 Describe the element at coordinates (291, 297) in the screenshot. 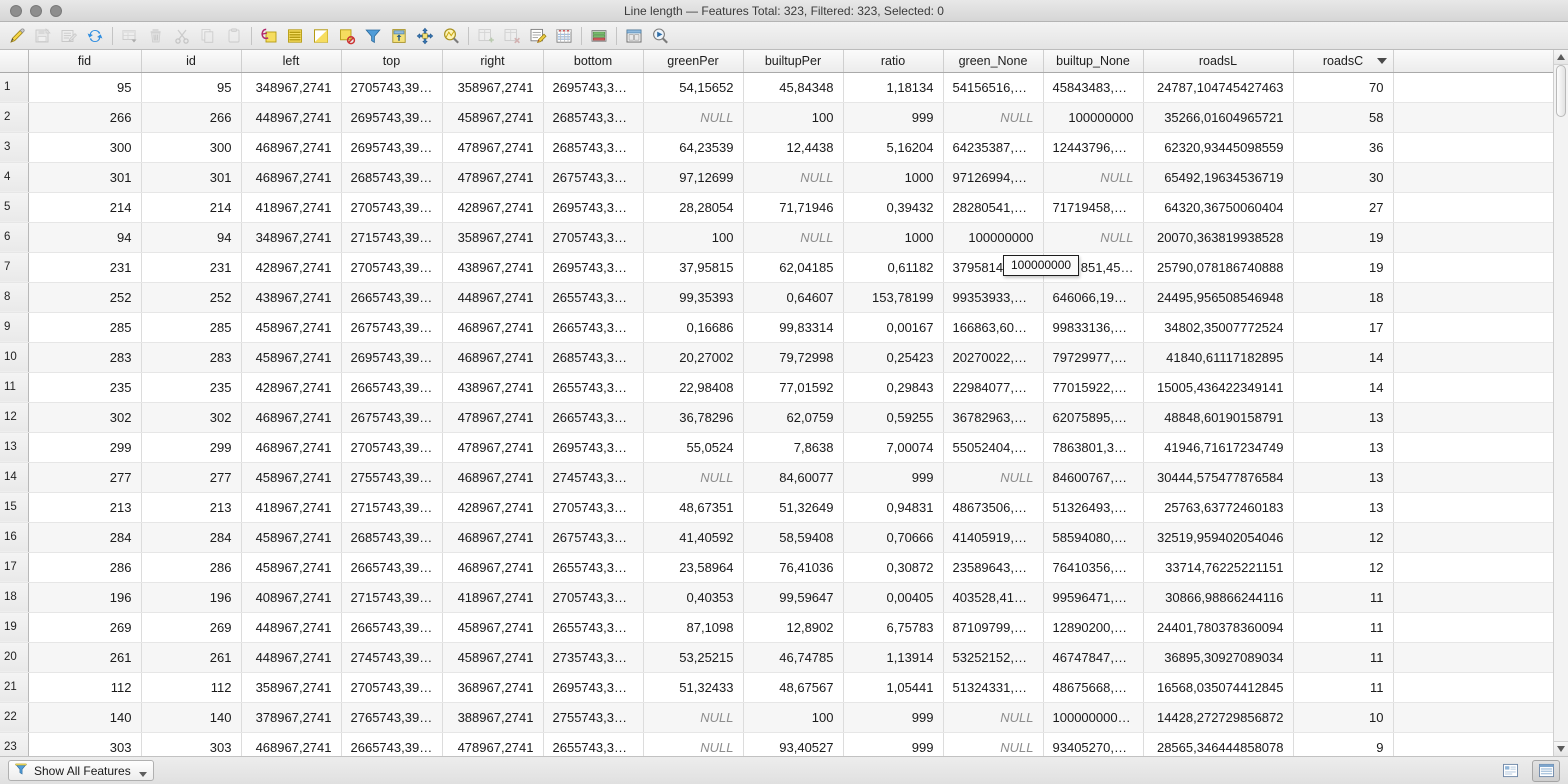

I see `cell-left: 438967,2741` at that location.